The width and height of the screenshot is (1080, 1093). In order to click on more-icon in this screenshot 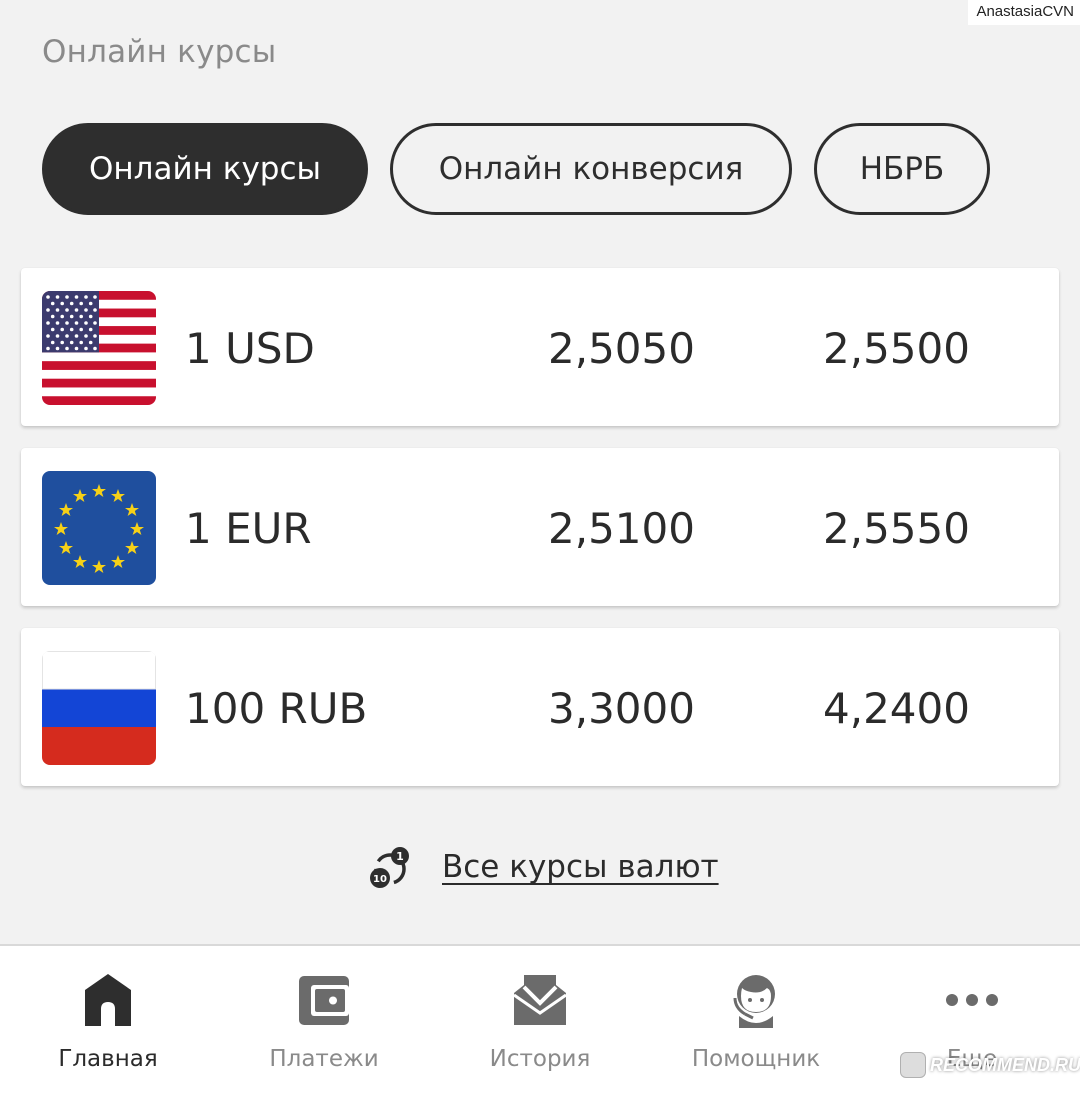, I will do `click(972, 1000)`.